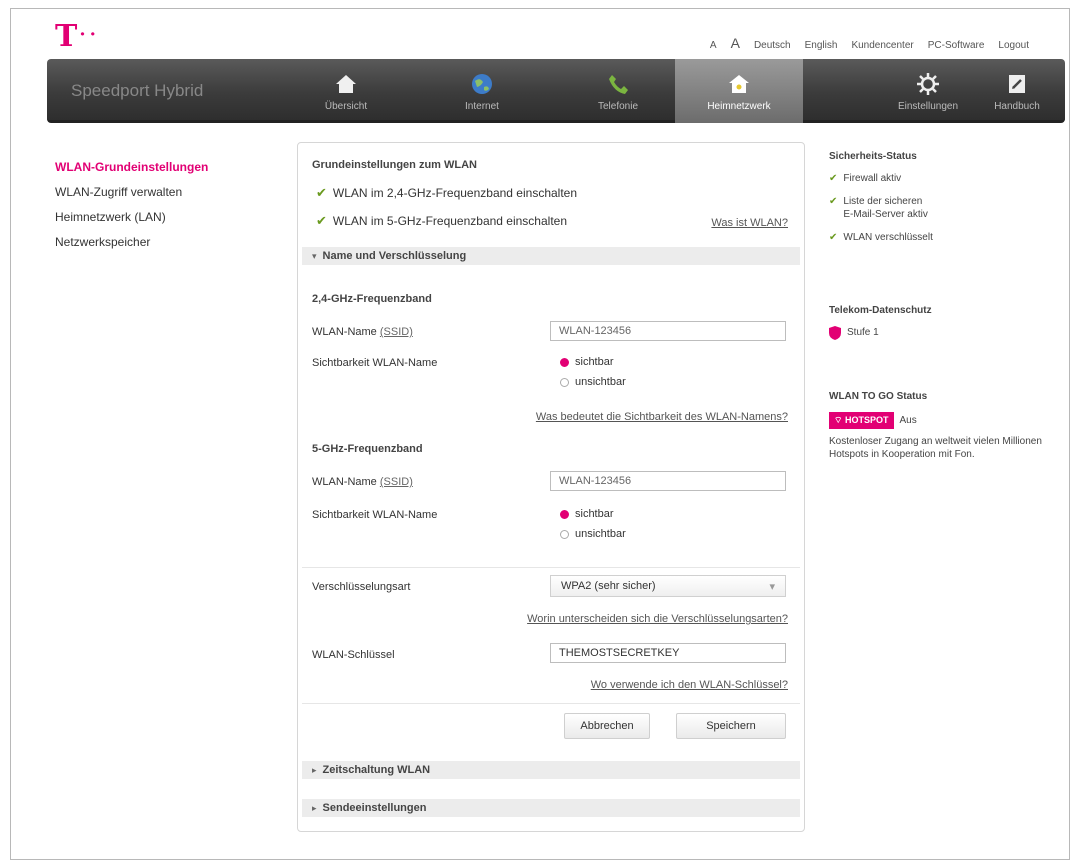 This screenshot has height=865, width=1079. What do you see at coordinates (376, 770) in the screenshot?
I see `section-timer-label: Zeitschaltung WLAN` at bounding box center [376, 770].